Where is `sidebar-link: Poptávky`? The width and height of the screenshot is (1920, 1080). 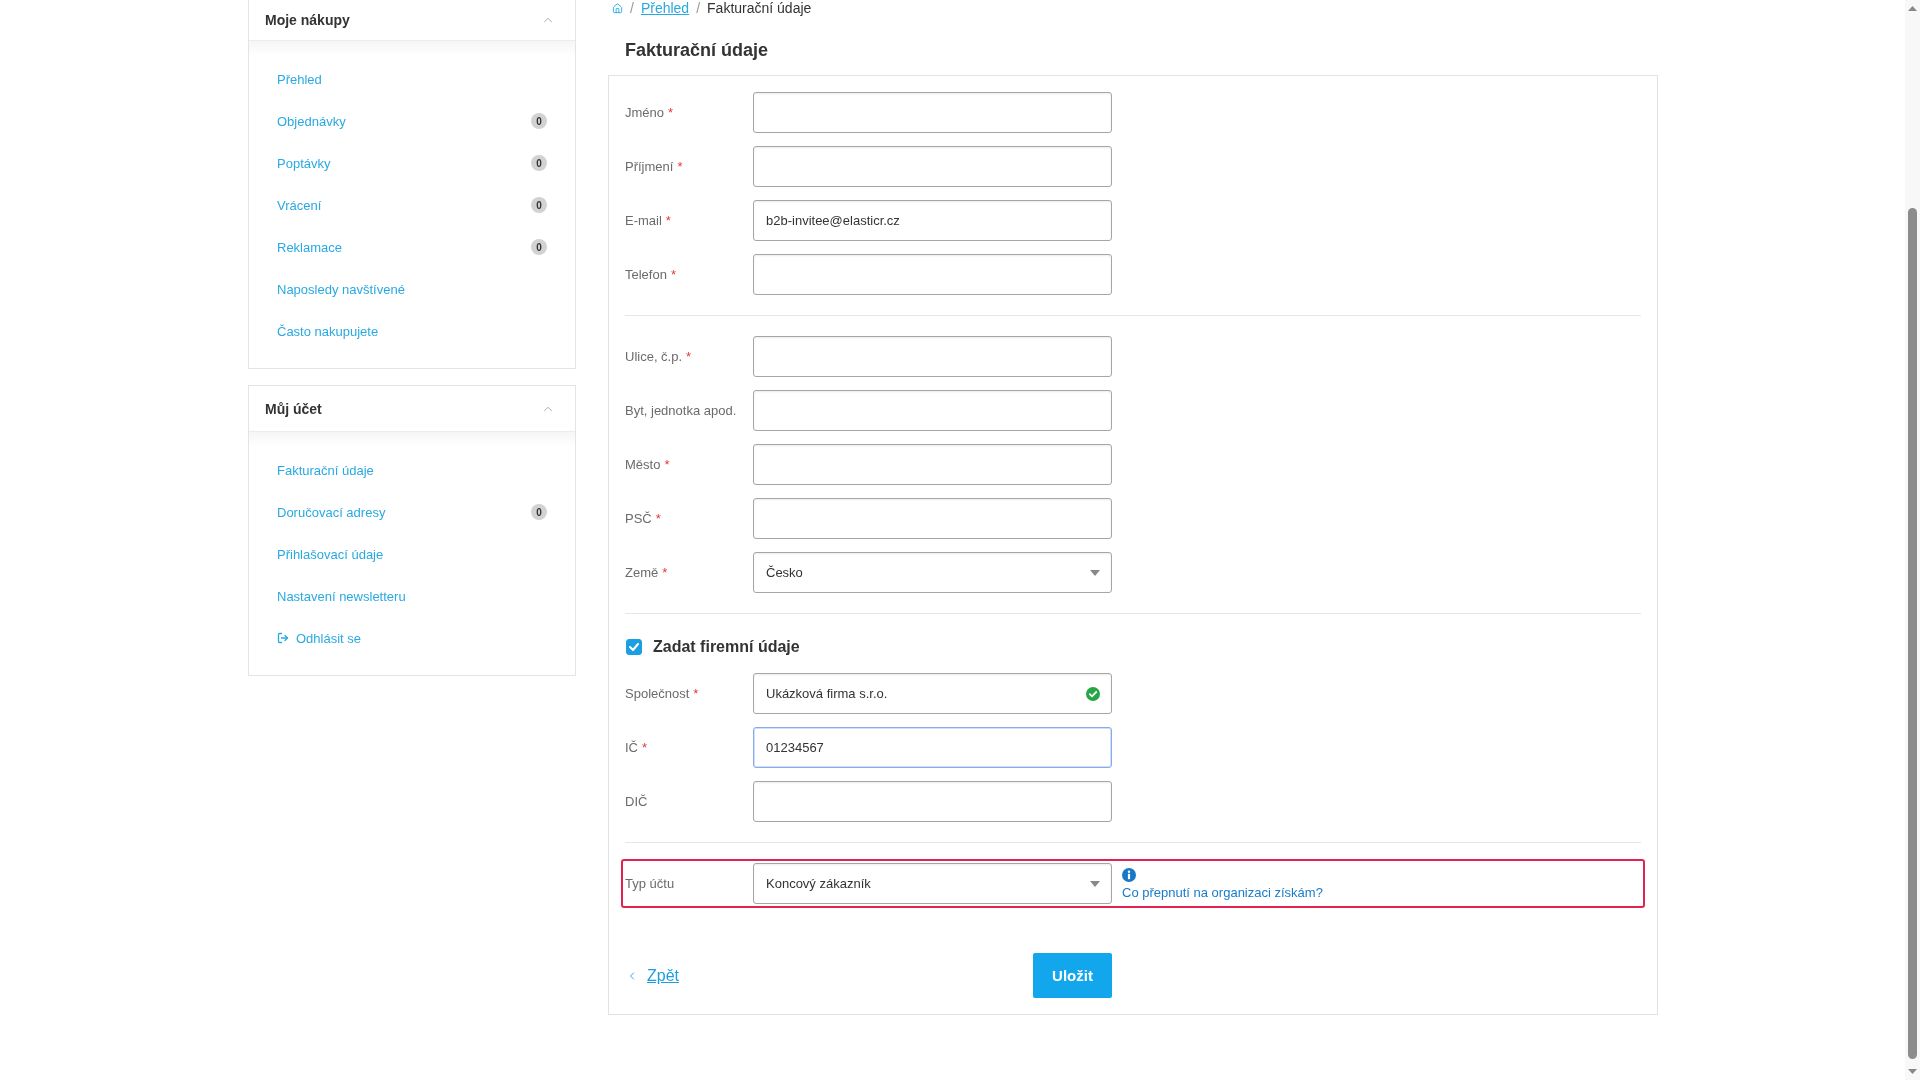 sidebar-link: Poptávky is located at coordinates (304, 163).